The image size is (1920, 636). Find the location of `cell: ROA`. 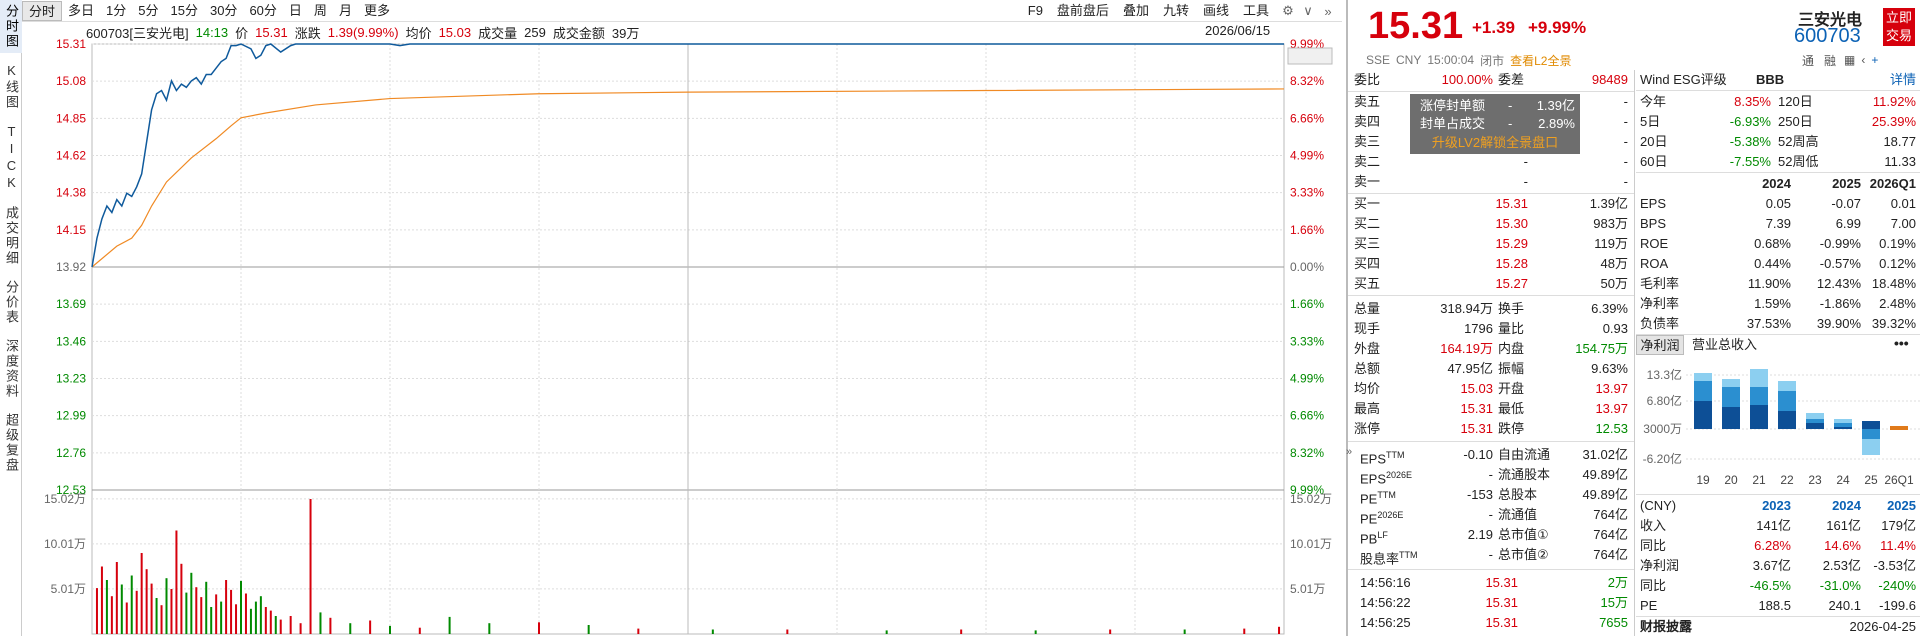

cell: ROA is located at coordinates (1654, 263).